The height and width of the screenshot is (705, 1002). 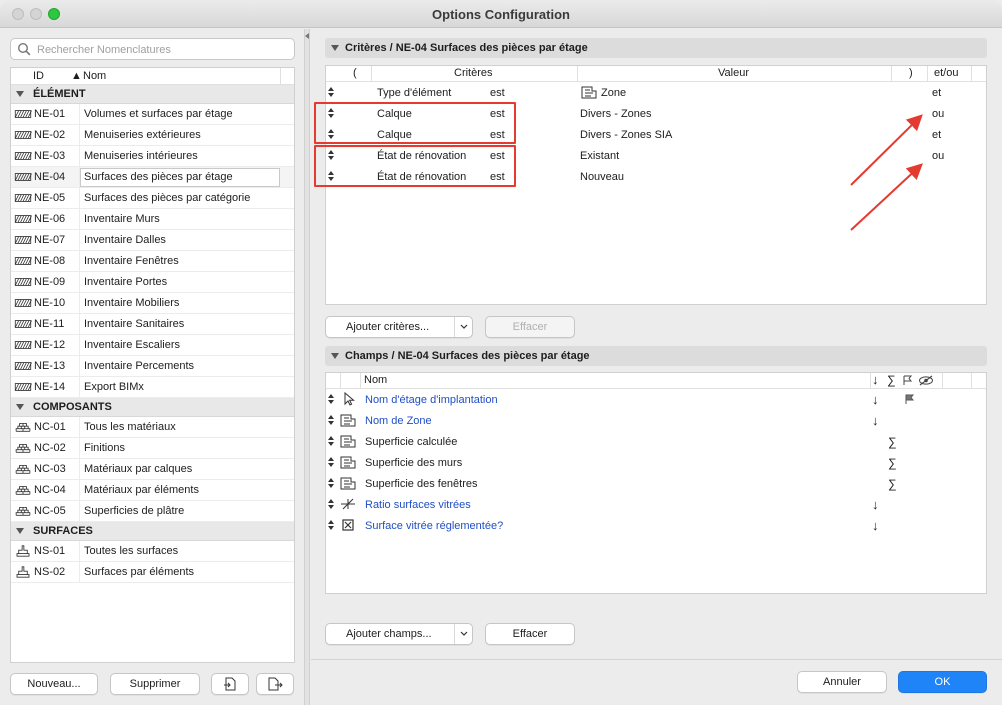 I want to click on criterion-value: Divers - Zones SIA, so click(x=626, y=135).